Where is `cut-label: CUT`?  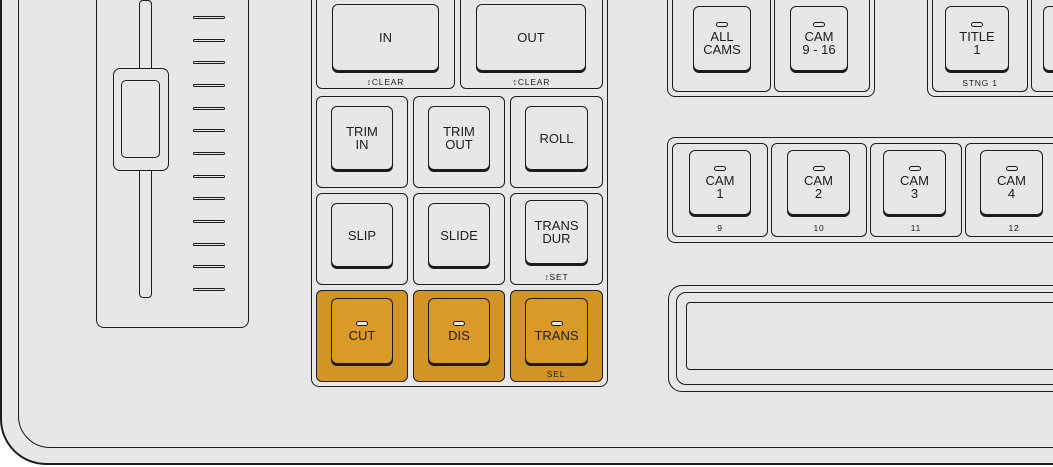
cut-label: CUT is located at coordinates (362, 335).